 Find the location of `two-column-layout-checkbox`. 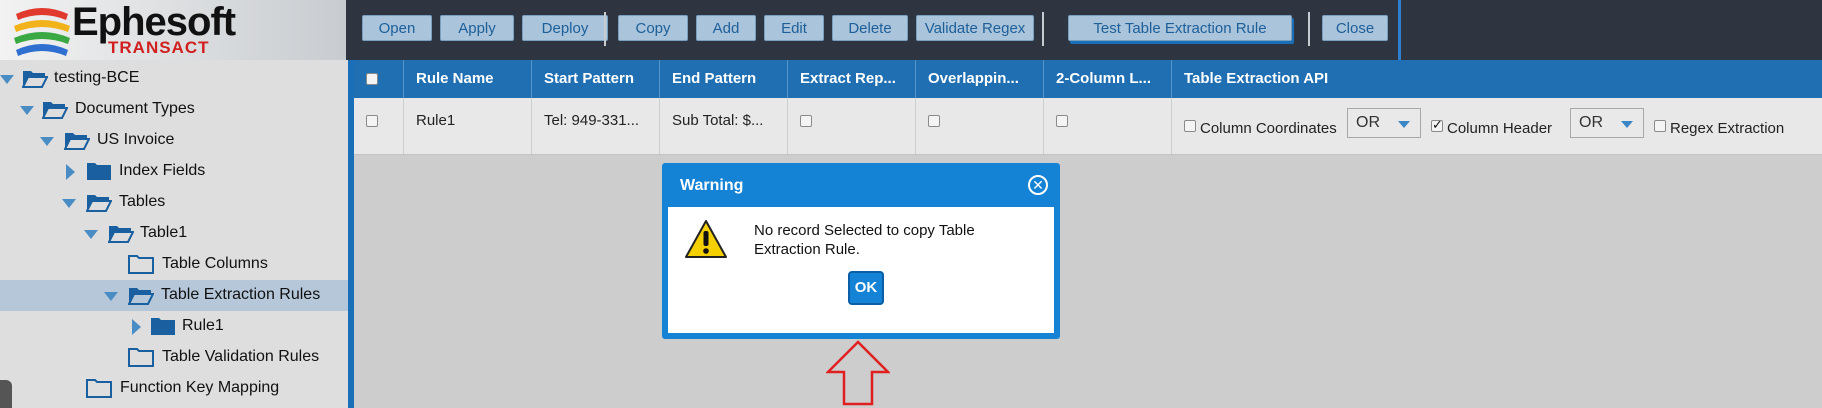

two-column-layout-checkbox is located at coordinates (1062, 121).